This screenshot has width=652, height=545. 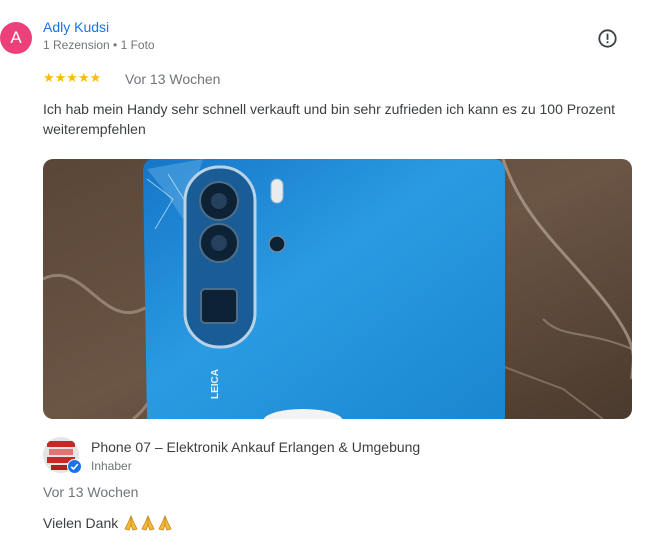 What do you see at coordinates (16, 38) in the screenshot?
I see `reviewer-avatar: A` at bounding box center [16, 38].